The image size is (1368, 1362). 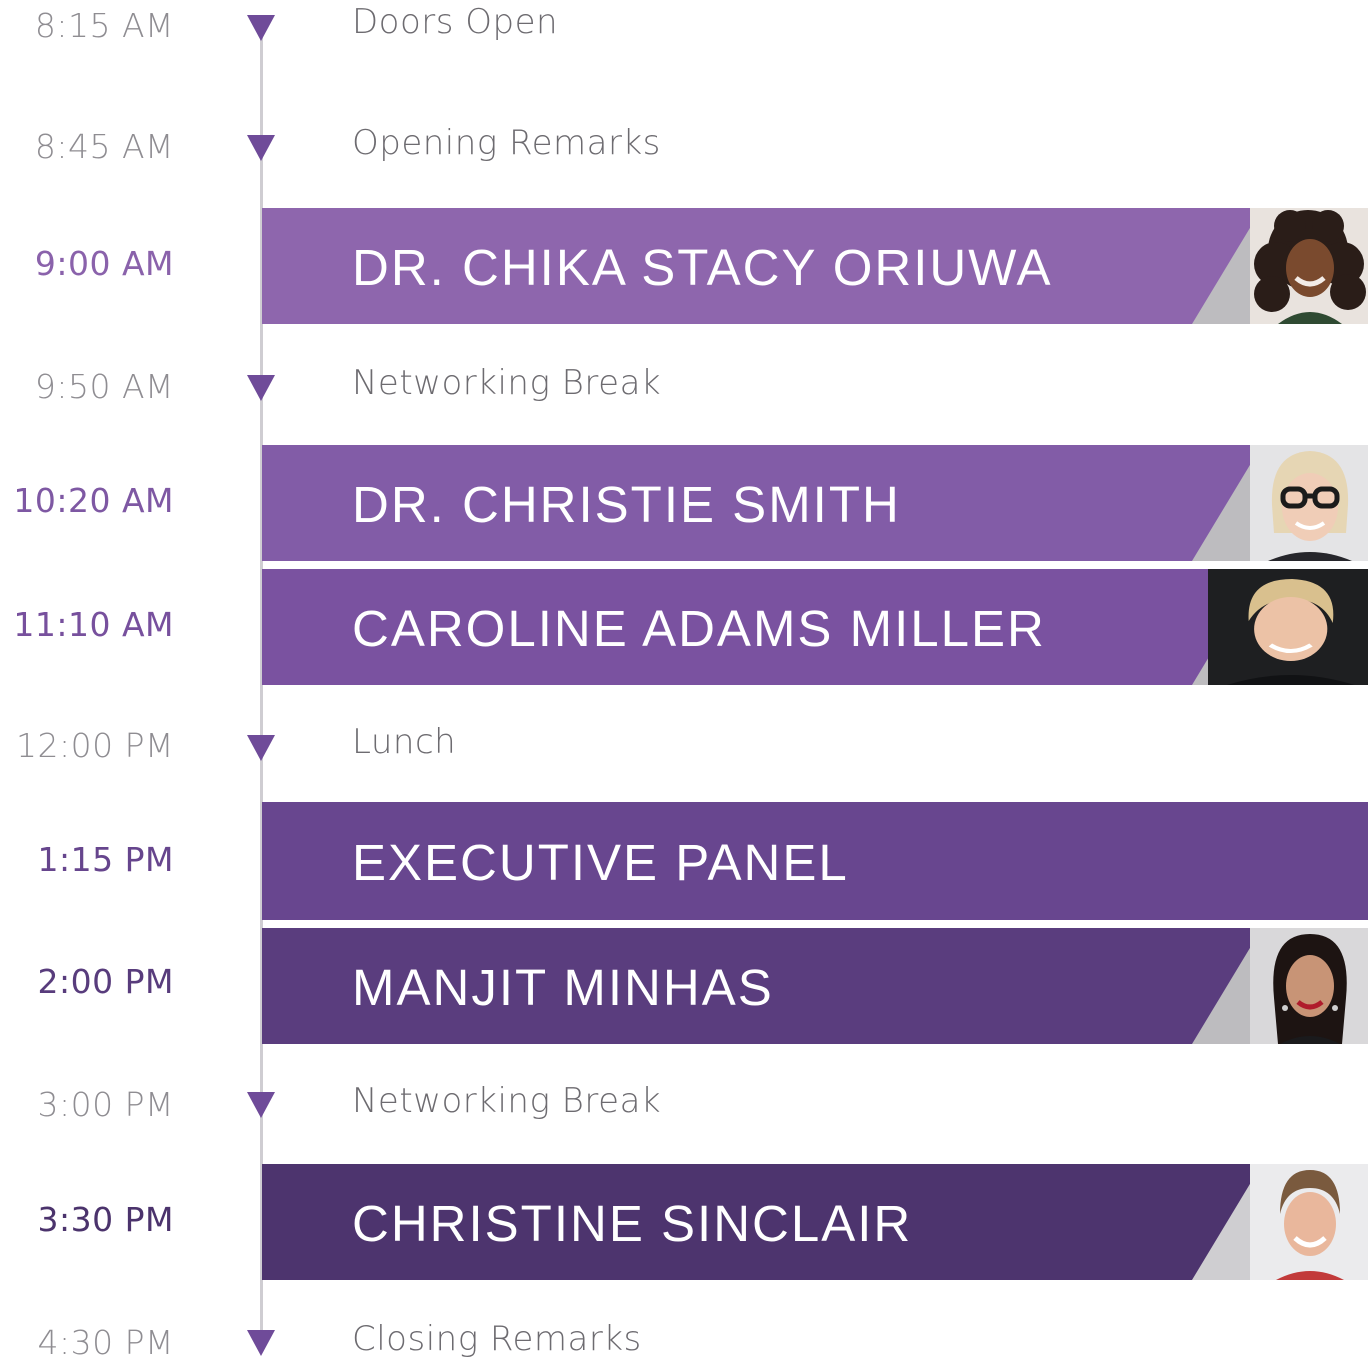 I want to click on event-label: Closing Remarks, so click(x=497, y=1339).